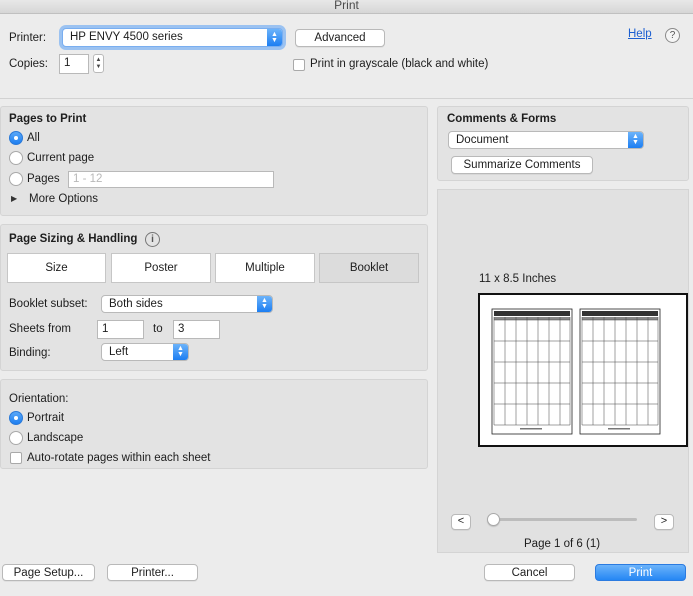  I want to click on prev-page-button: <, so click(461, 522).